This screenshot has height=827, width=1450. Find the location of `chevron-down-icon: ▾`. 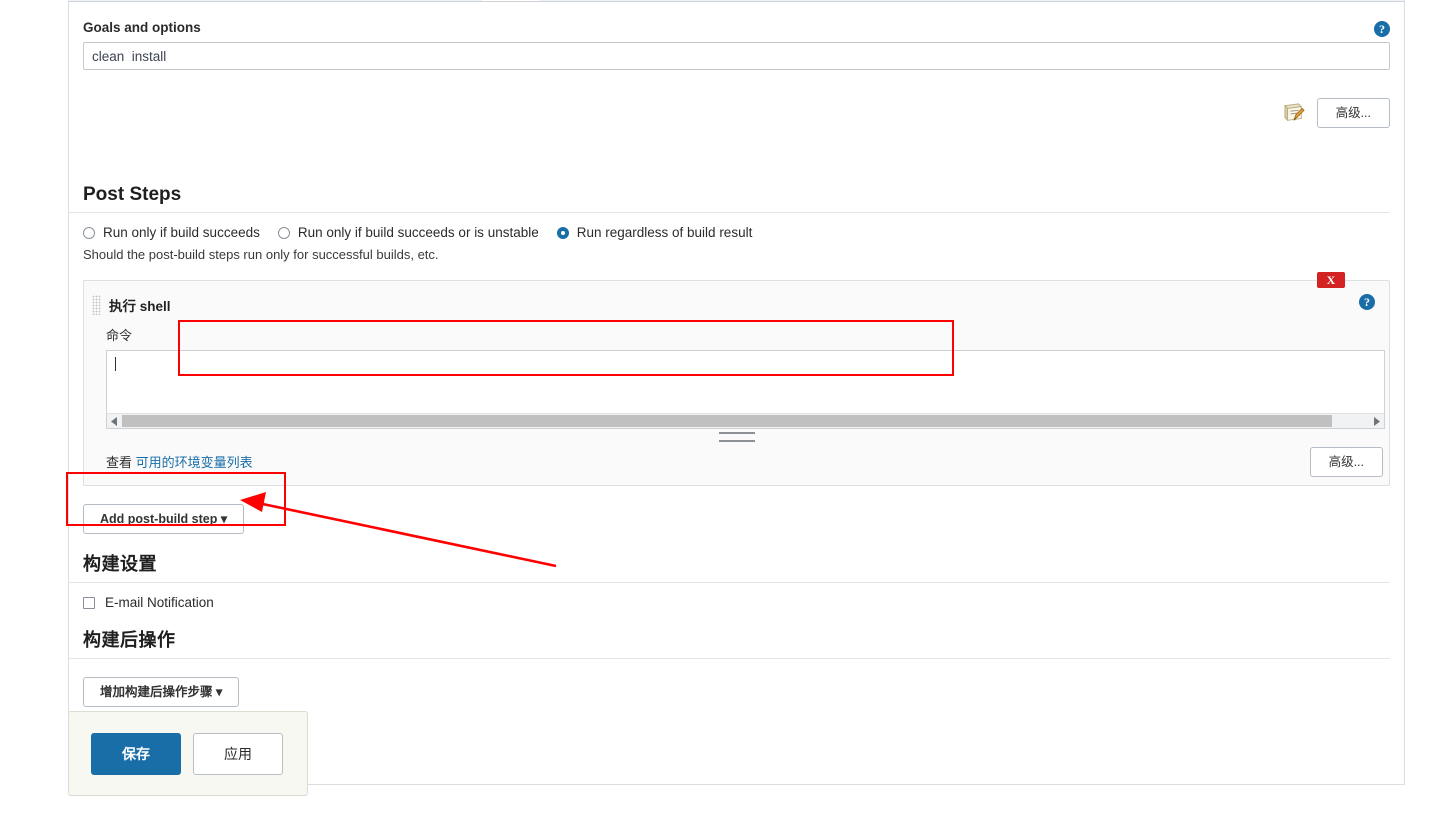

chevron-down-icon: ▾ is located at coordinates (224, 519).